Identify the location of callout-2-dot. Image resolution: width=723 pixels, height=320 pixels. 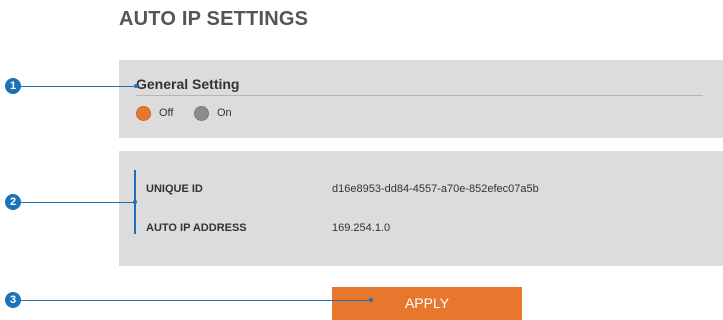
(135, 202).